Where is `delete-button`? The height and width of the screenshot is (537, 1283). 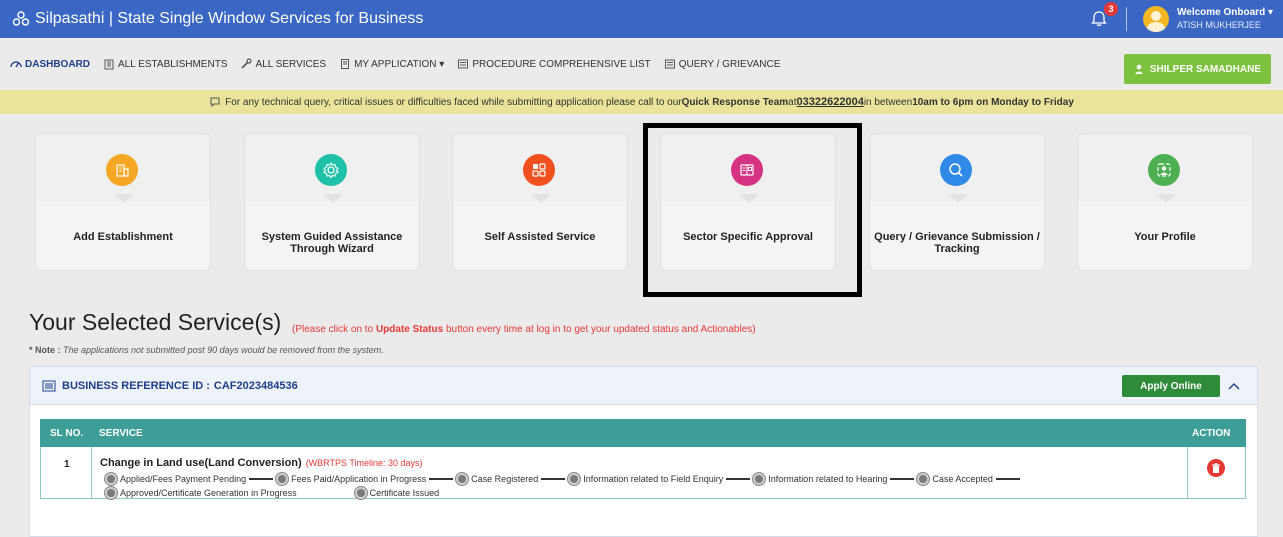
delete-button is located at coordinates (1216, 468).